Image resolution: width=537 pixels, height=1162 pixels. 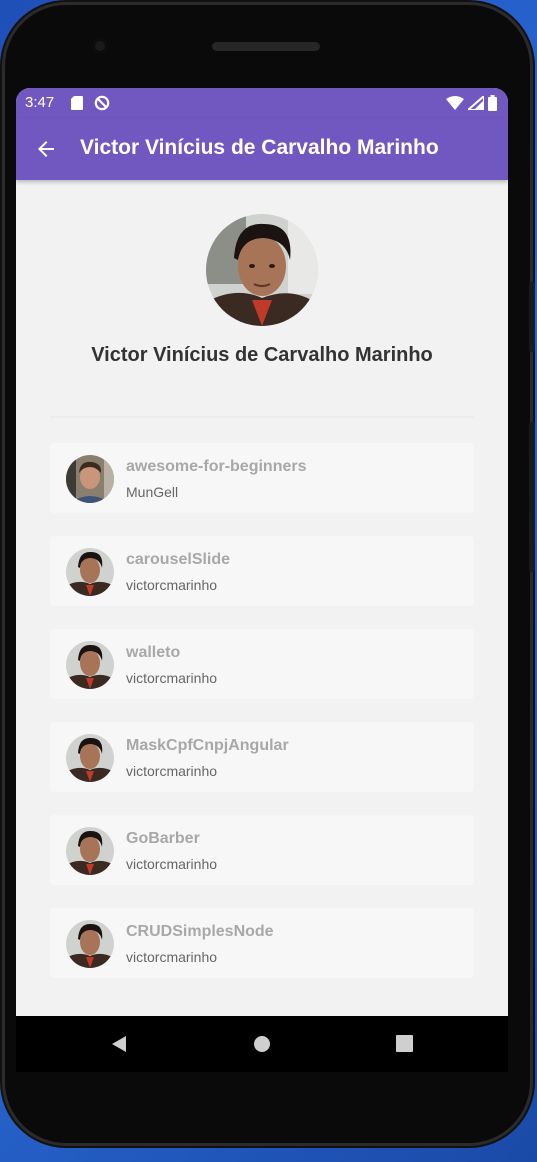 I want to click on power-button, so click(x=532, y=497).